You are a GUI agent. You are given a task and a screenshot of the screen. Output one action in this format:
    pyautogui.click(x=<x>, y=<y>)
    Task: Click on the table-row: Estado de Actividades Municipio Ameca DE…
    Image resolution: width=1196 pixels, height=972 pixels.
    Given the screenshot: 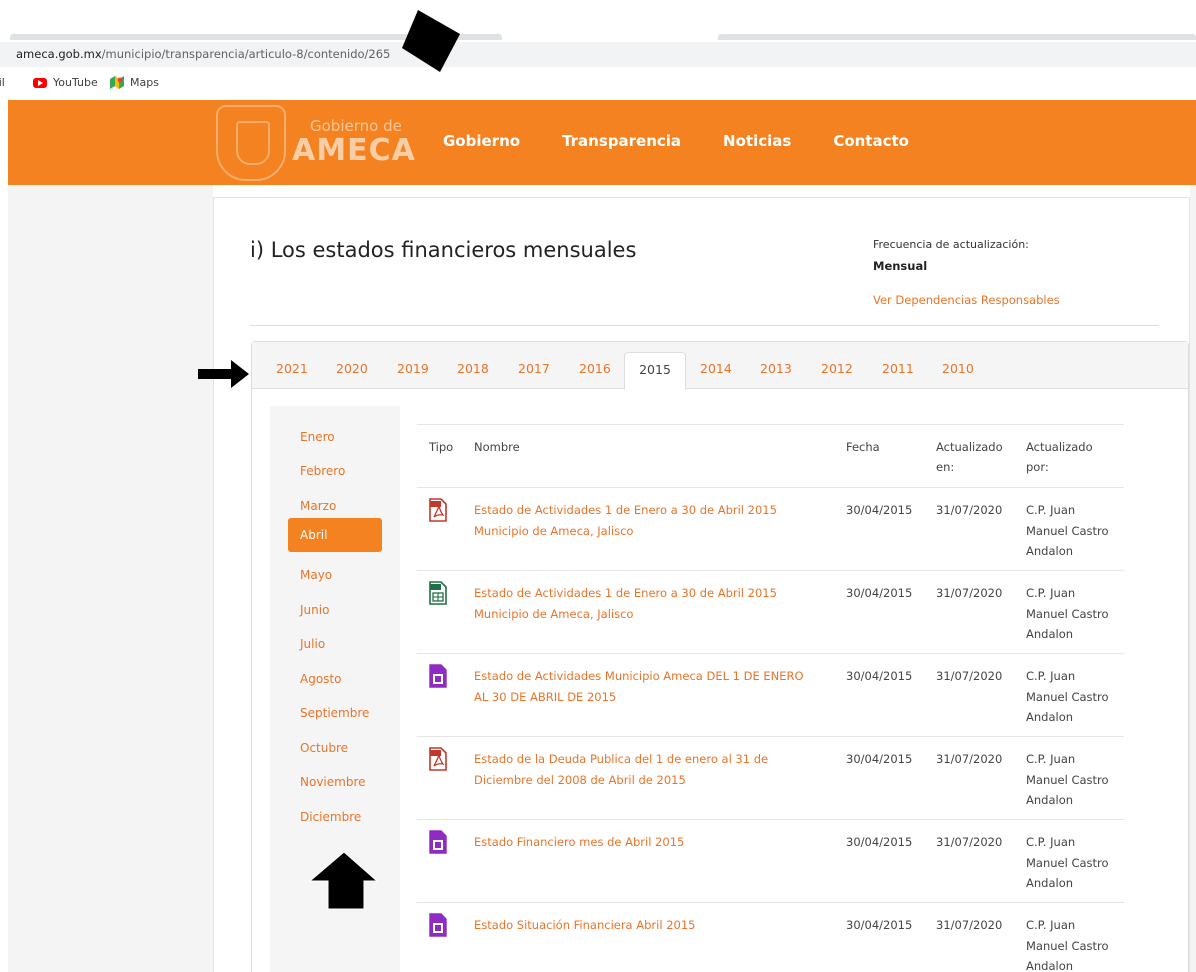 What is the action you would take?
    pyautogui.click(x=770, y=695)
    